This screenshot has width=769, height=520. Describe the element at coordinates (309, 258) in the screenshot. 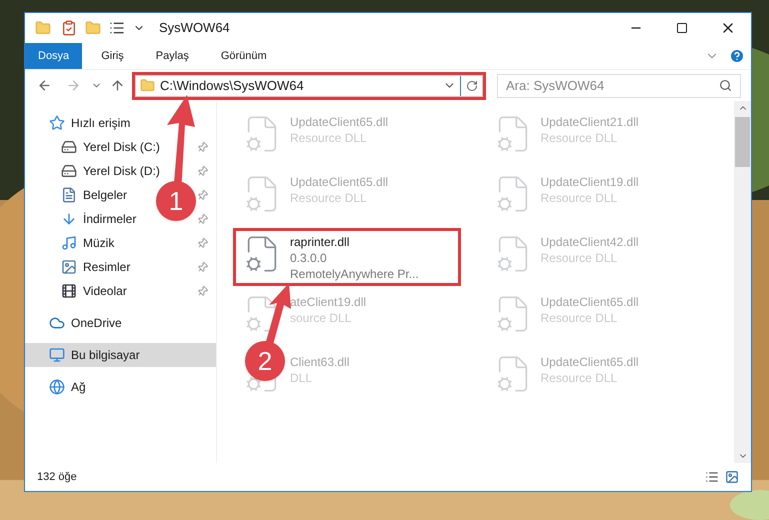

I see `file-detail: 0.3.0.0` at that location.